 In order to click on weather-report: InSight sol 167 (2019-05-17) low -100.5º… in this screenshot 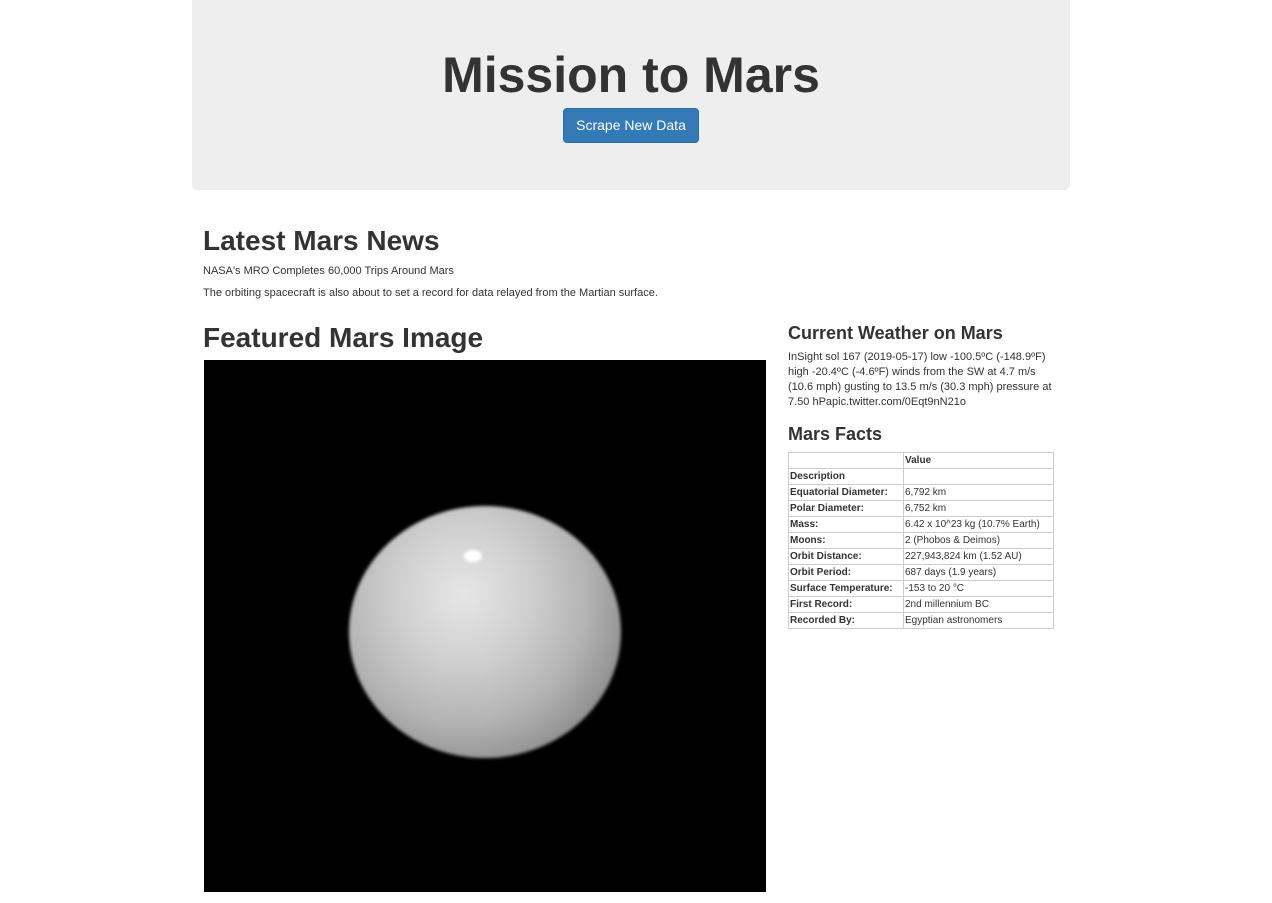, I will do `click(920, 379)`.